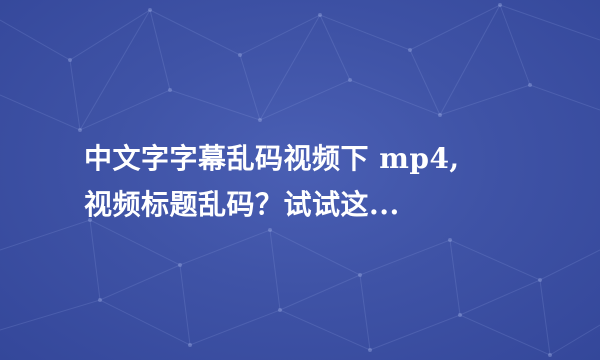  I want to click on cover-title-line-1: 中文字字幕乱码视频下 mp4,, so click(272, 158).